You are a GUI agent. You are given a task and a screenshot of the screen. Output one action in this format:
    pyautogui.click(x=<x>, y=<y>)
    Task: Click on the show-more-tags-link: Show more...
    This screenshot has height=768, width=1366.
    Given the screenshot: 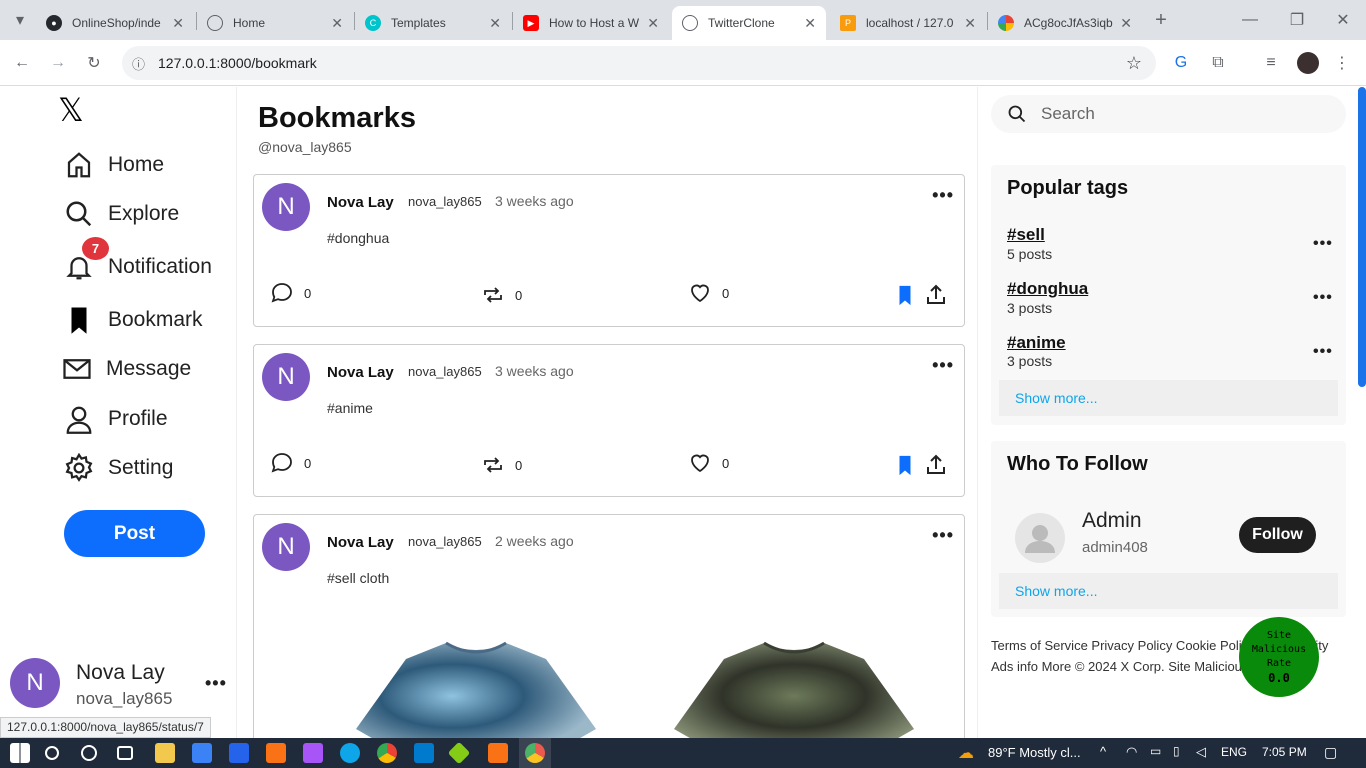 What is the action you would take?
    pyautogui.click(x=1168, y=398)
    